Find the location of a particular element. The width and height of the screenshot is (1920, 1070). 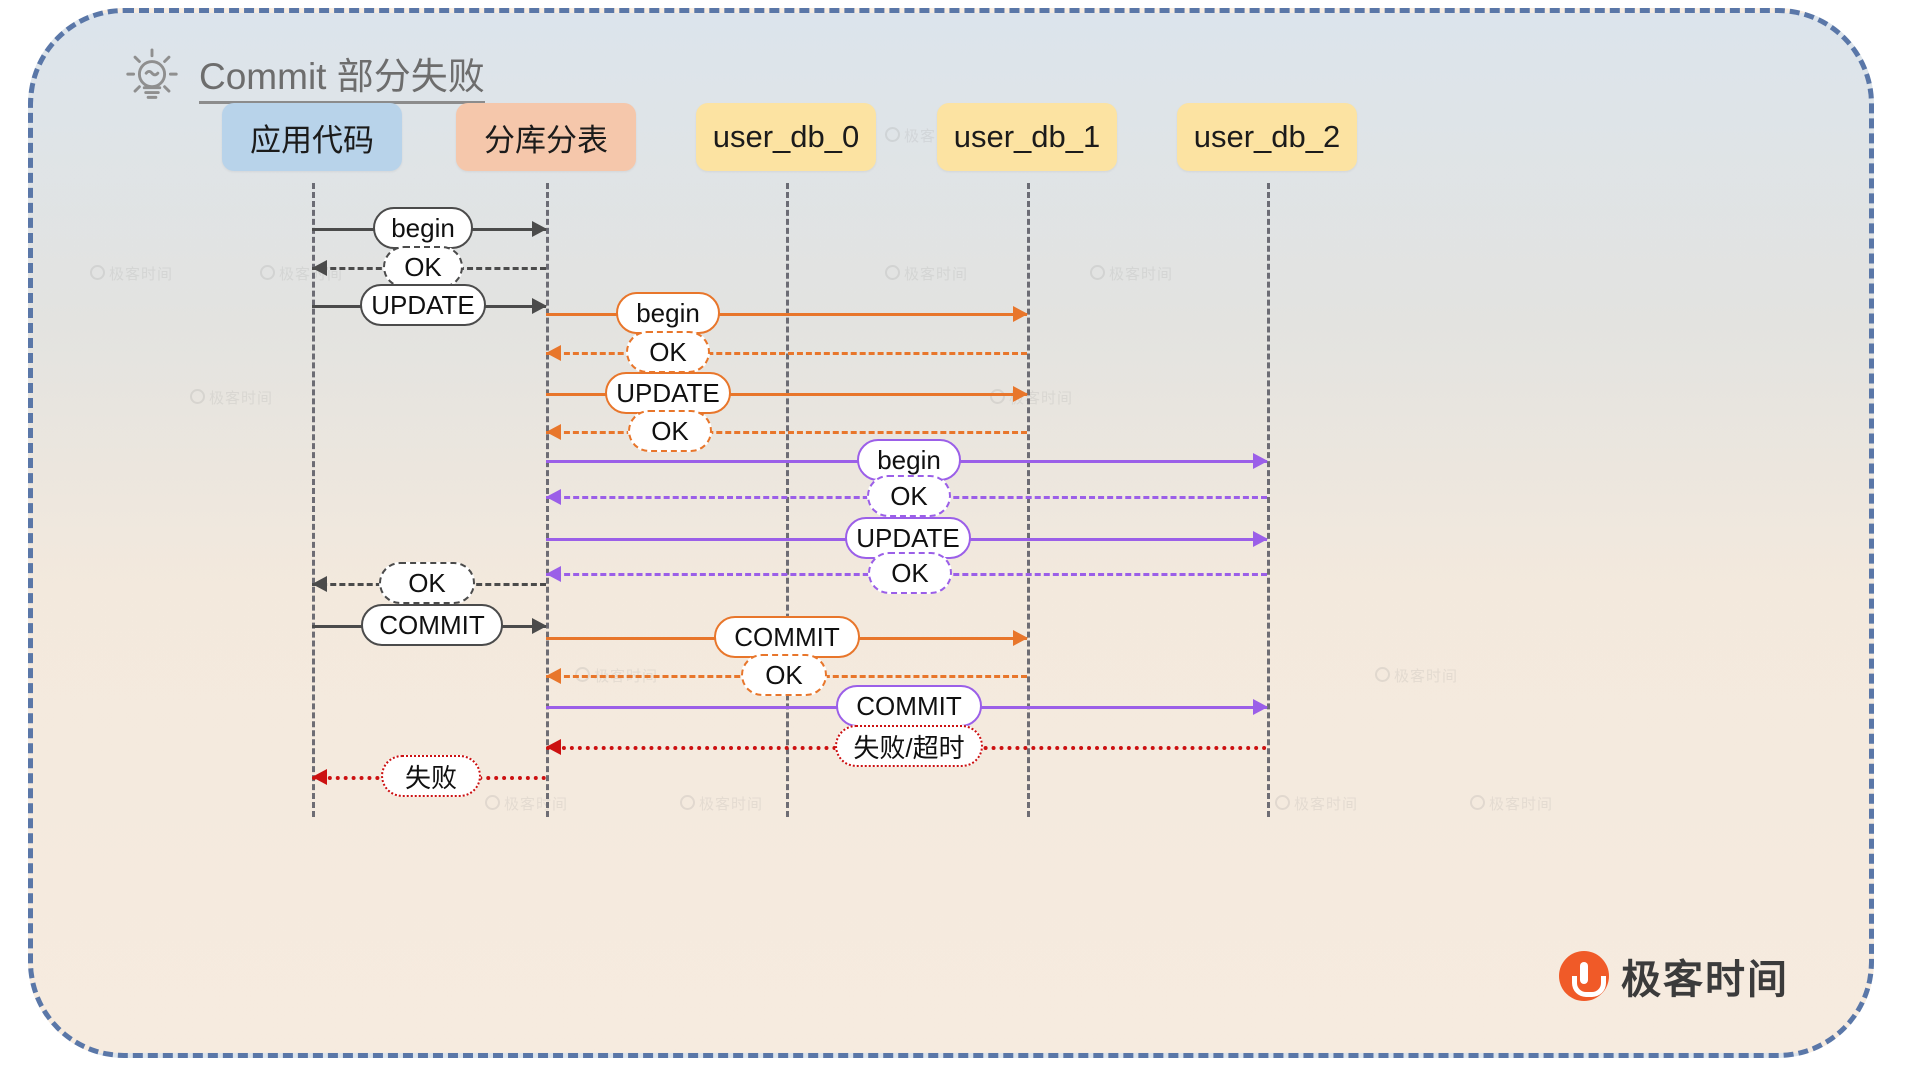

message-label: 失败/超时 is located at coordinates (909, 746).